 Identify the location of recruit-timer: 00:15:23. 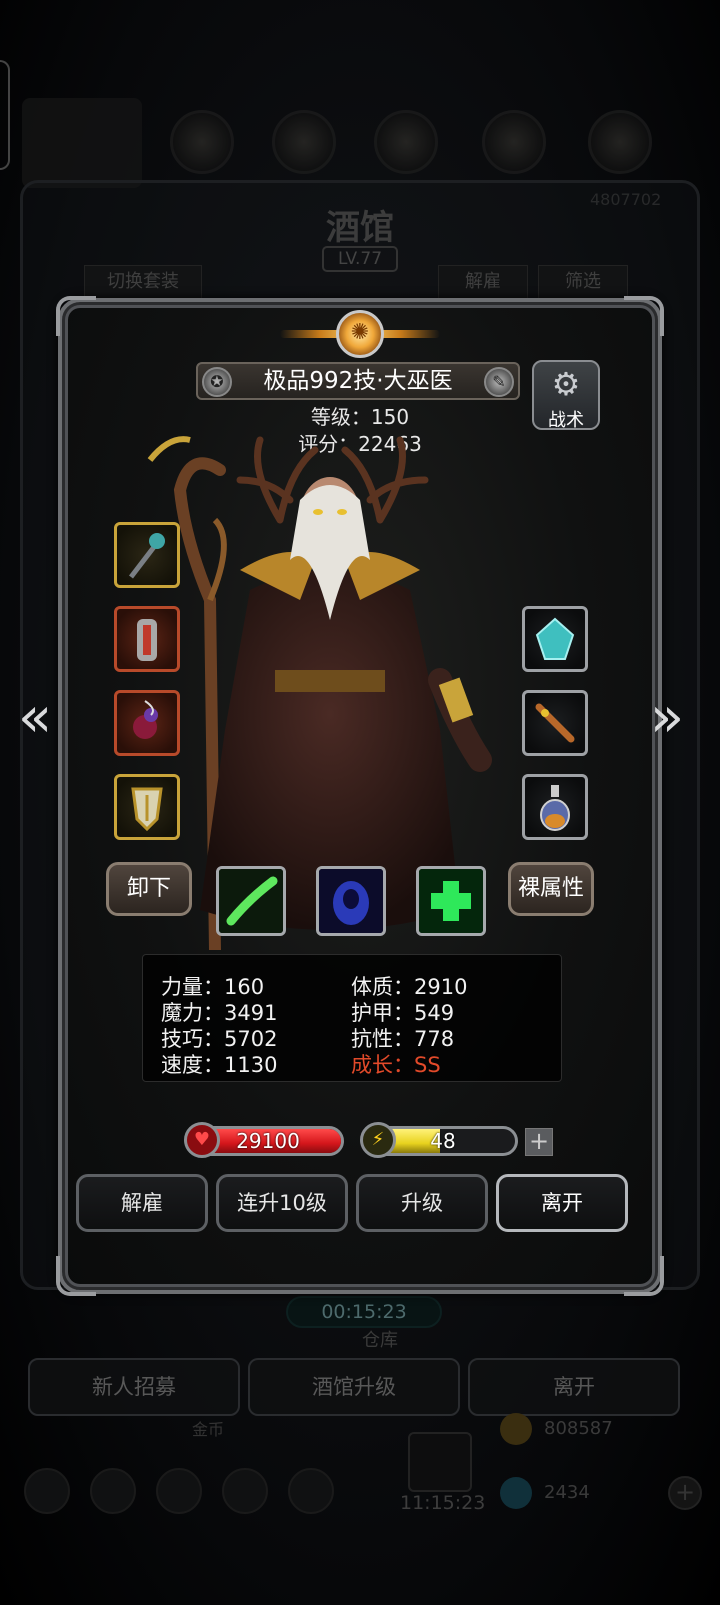
(364, 1312).